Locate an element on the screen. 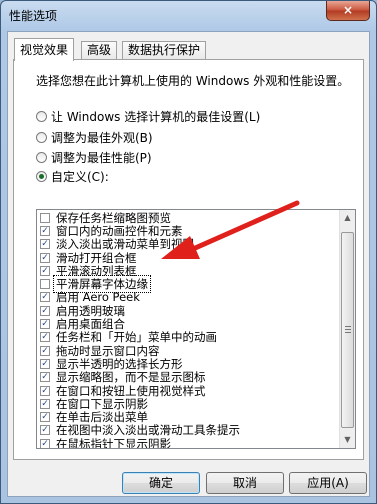  grip-icon is located at coordinates (348, 329).